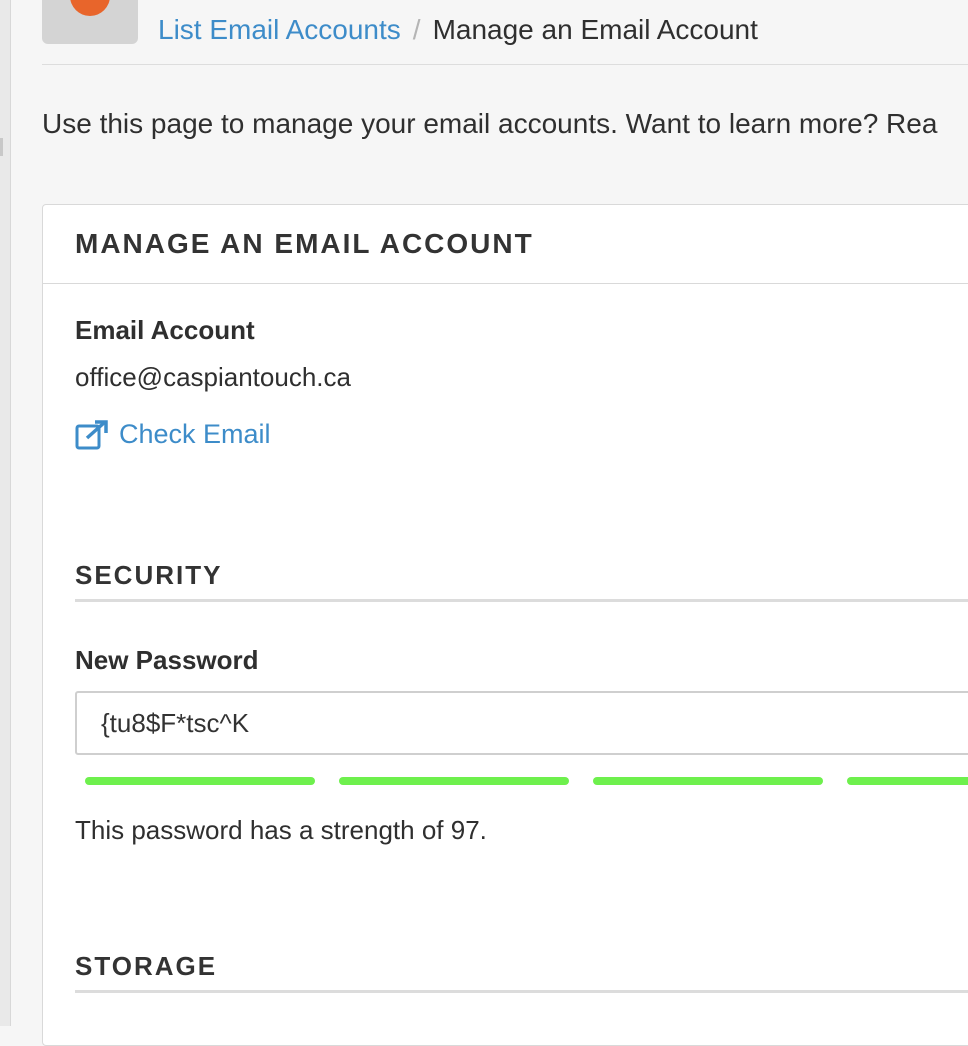 The width and height of the screenshot is (968, 1046). I want to click on email-account-label: Email Account, so click(165, 330).